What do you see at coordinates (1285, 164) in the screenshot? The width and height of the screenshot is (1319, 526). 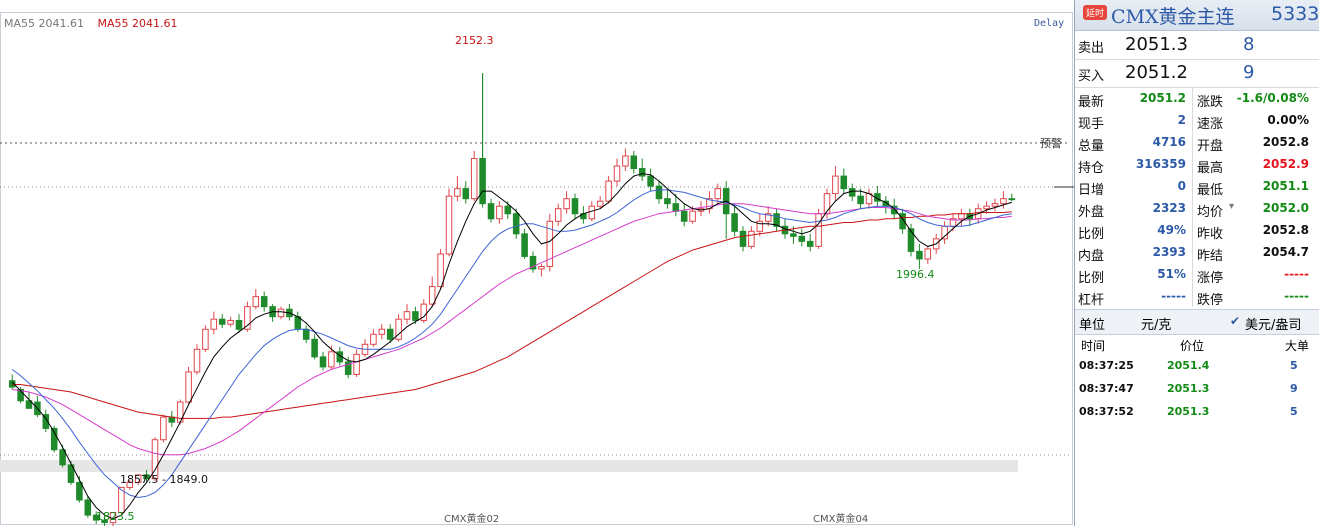 I see `quote-value: 2052.9` at bounding box center [1285, 164].